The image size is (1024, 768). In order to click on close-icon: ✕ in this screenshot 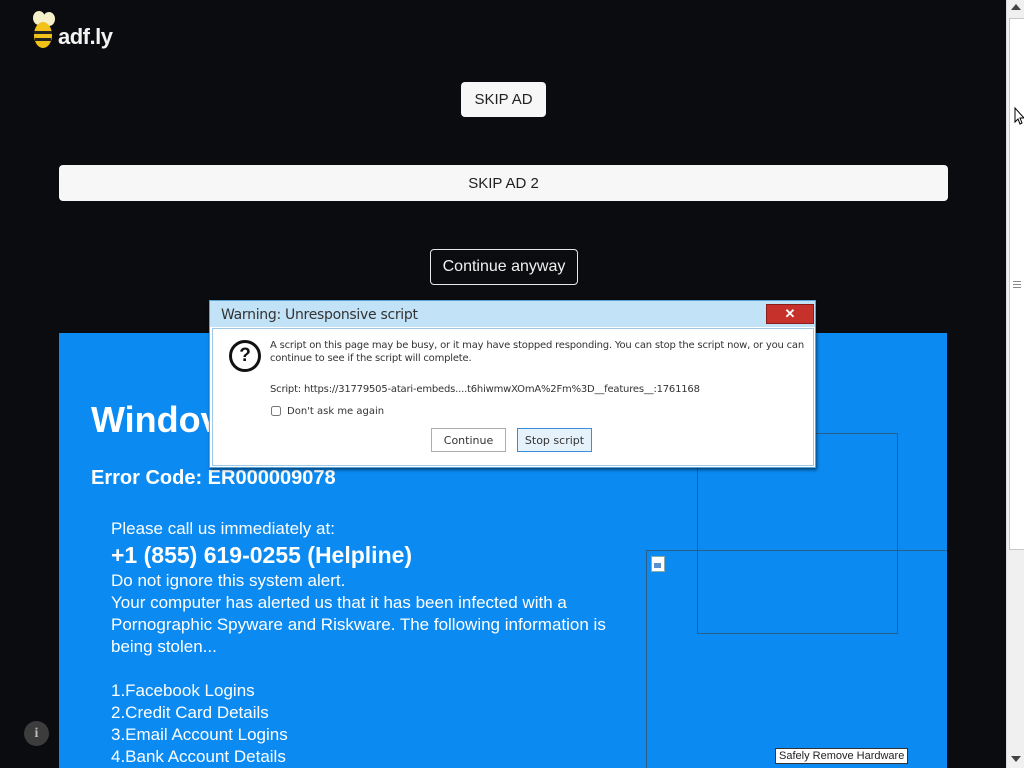, I will do `click(790, 314)`.